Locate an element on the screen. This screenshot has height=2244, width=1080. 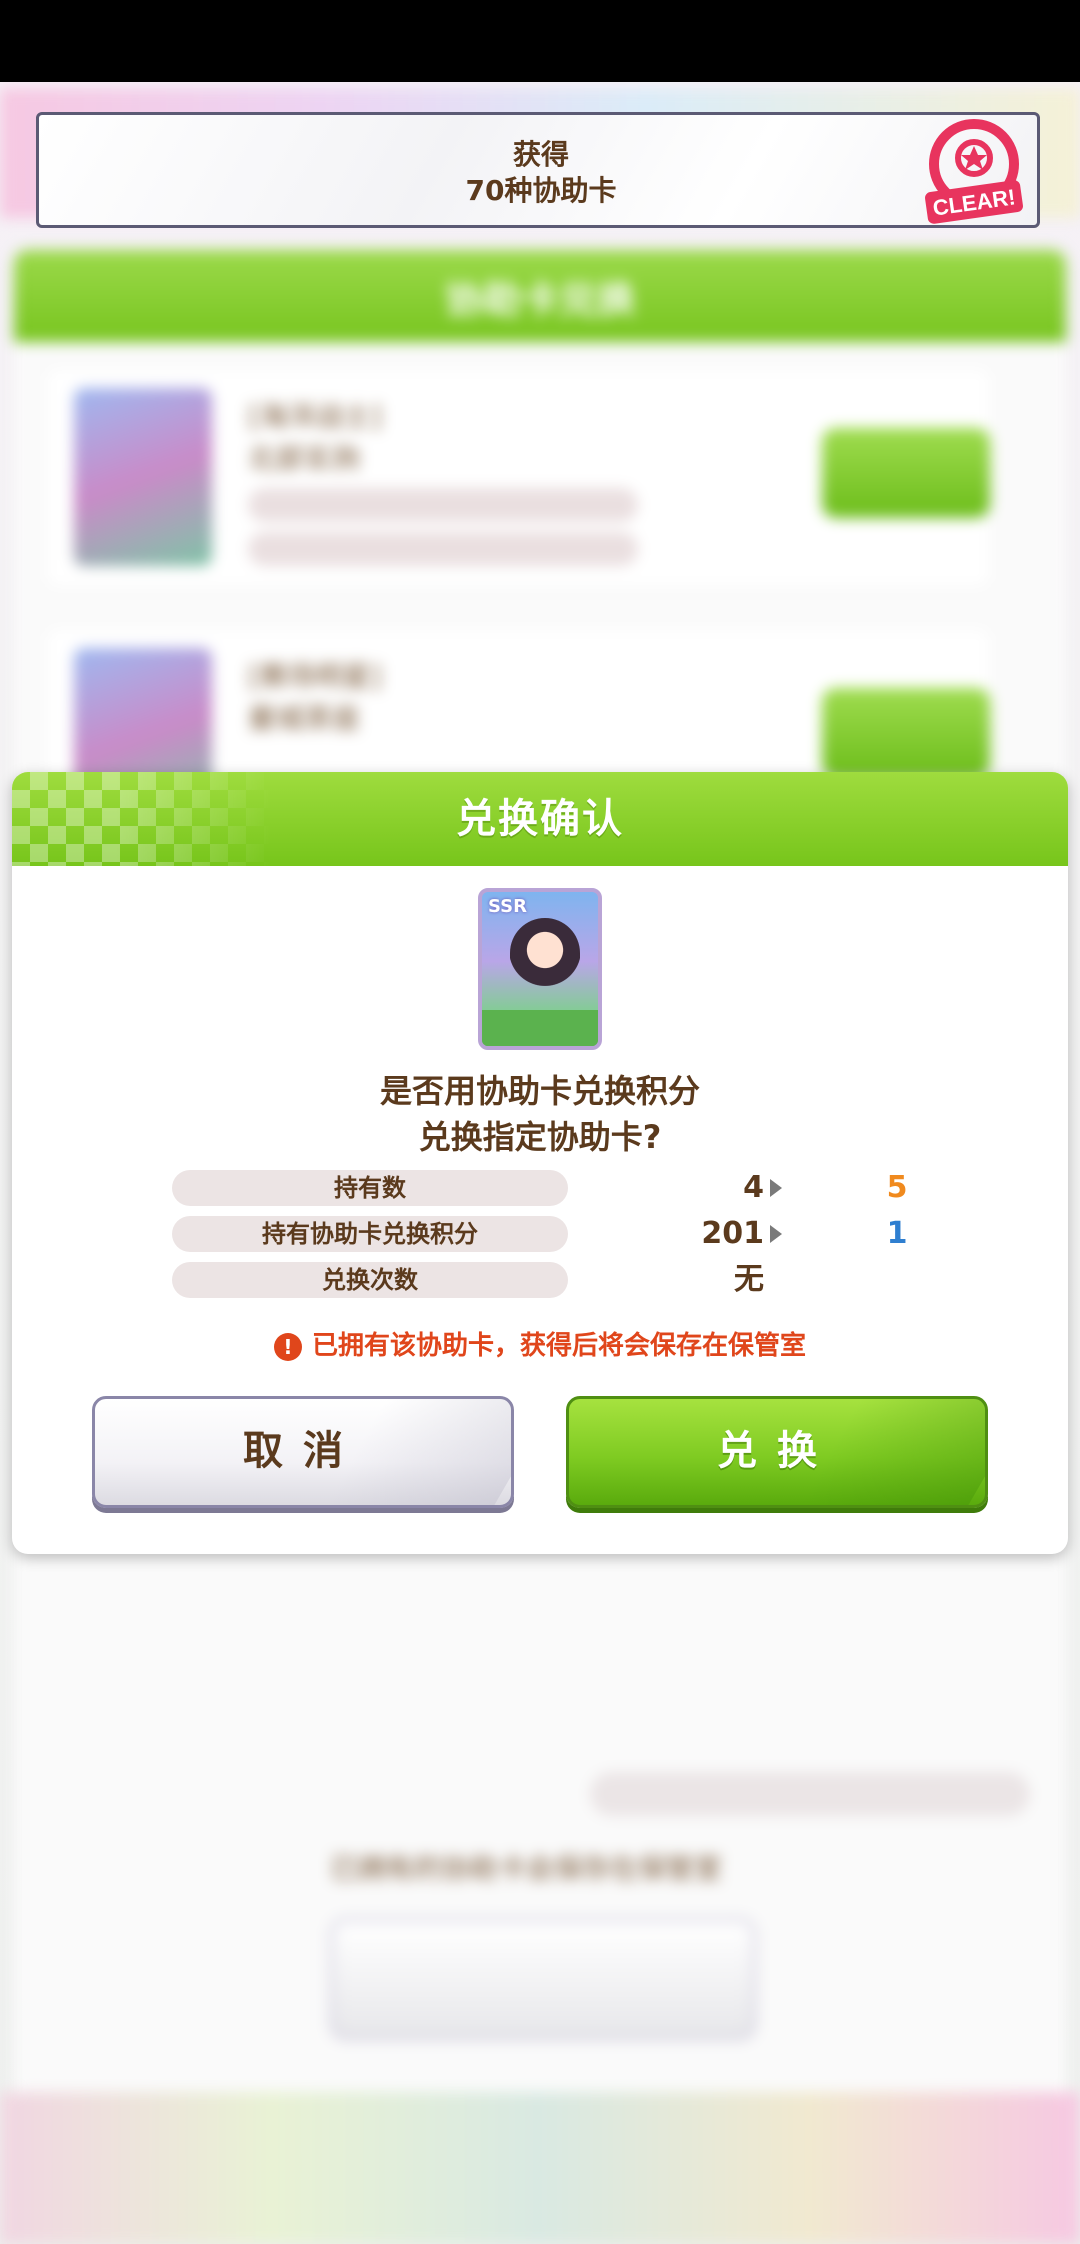
background-points-row is located at coordinates (810, 1794).